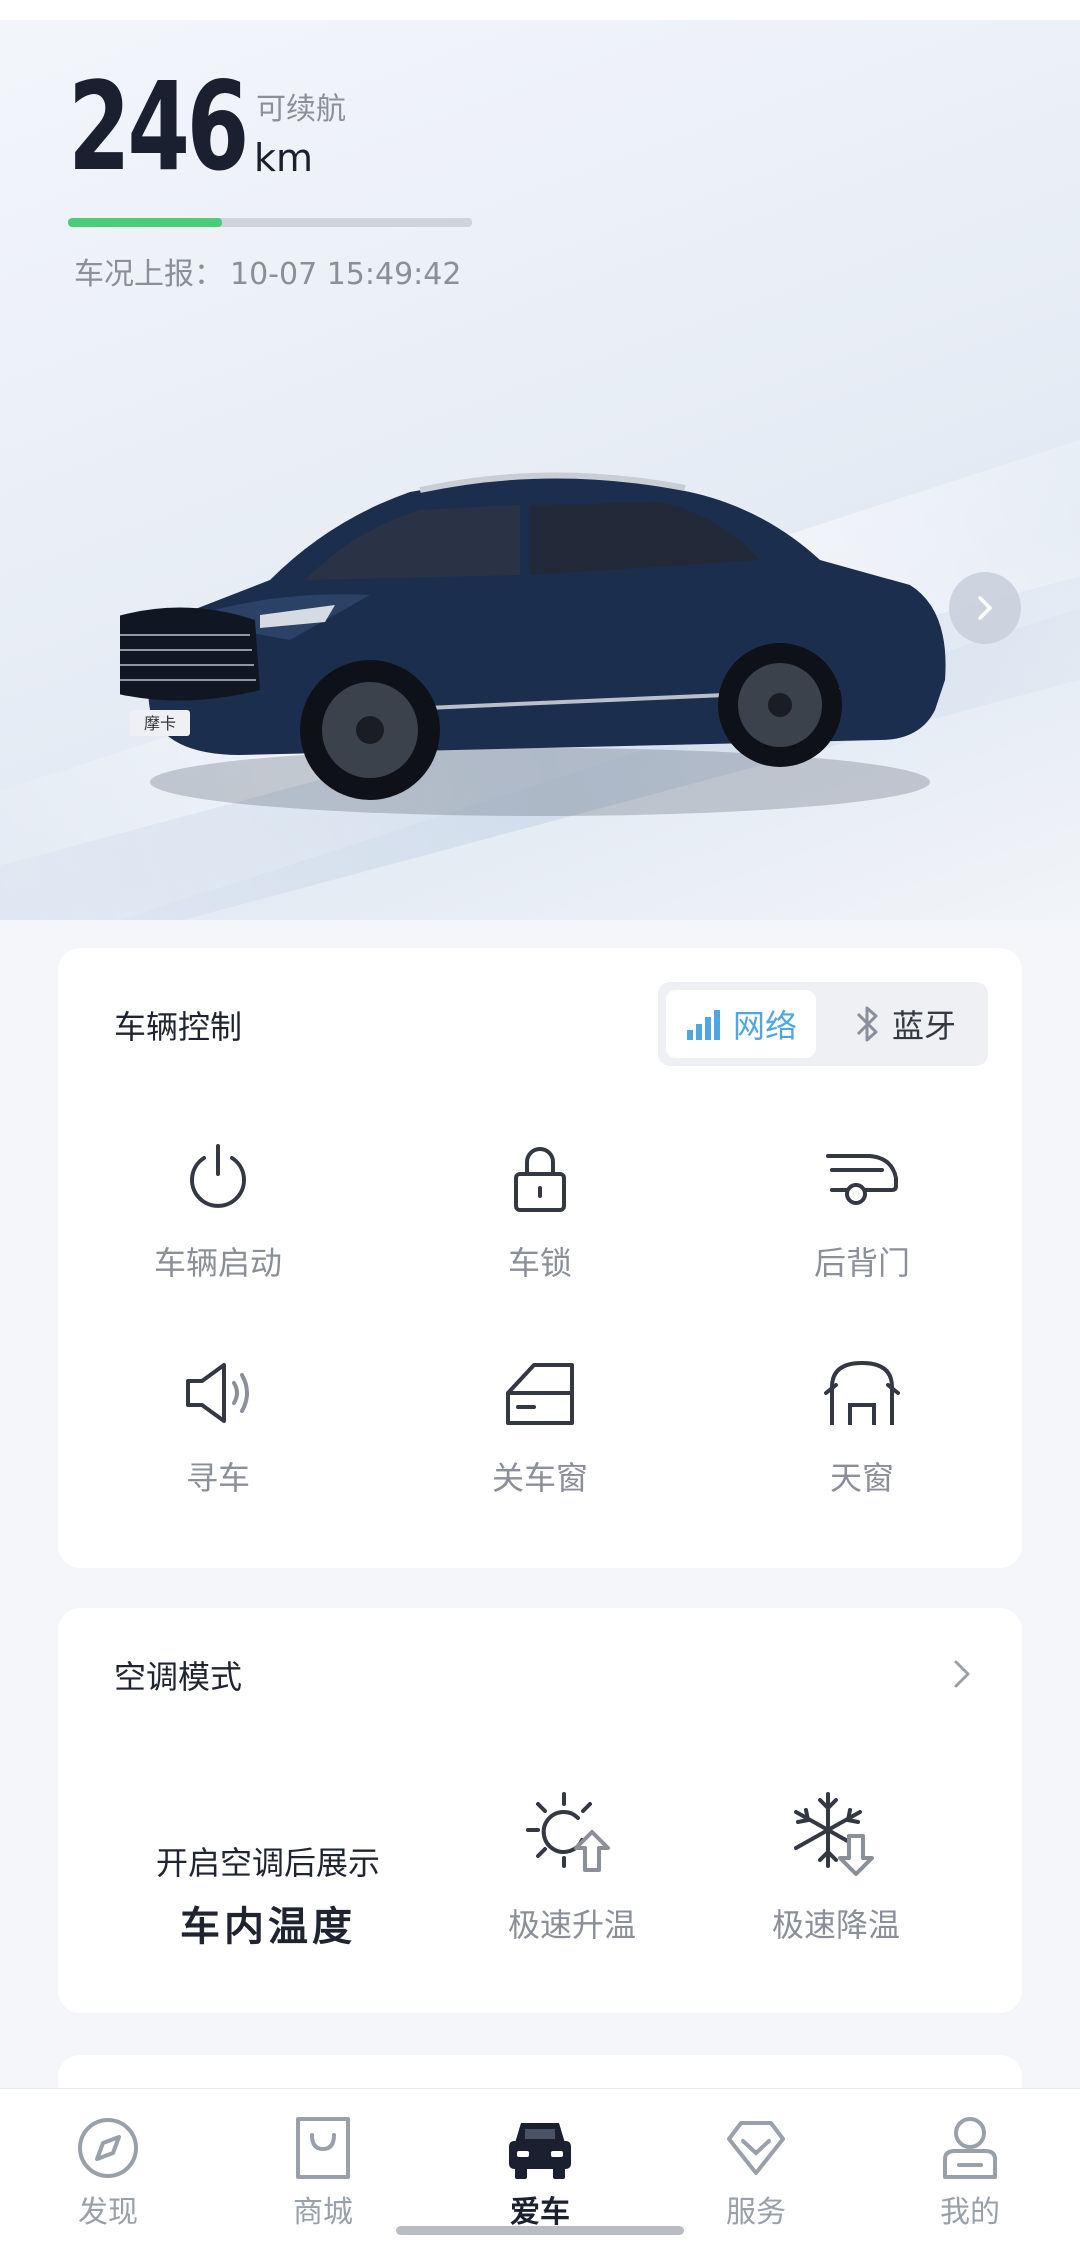  I want to click on tab-mall: 商城, so click(323, 2172).